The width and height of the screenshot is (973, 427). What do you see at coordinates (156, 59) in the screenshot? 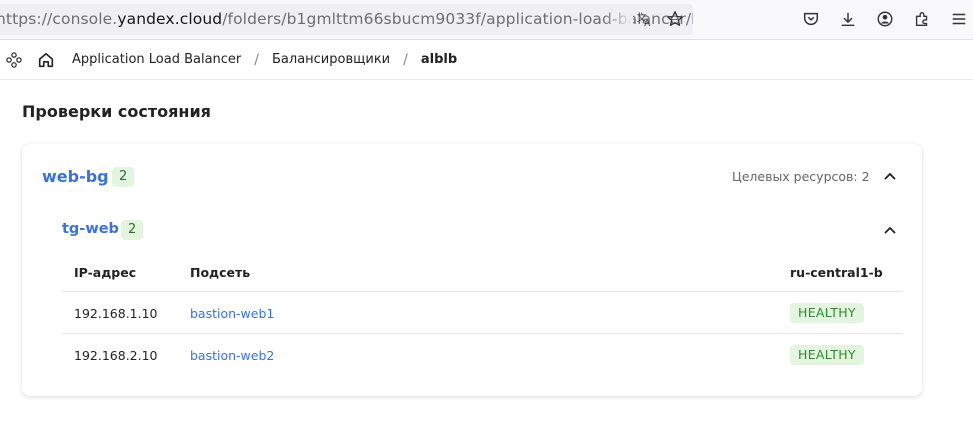
I see `breadcrumb-alb: Application Load Balancer` at bounding box center [156, 59].